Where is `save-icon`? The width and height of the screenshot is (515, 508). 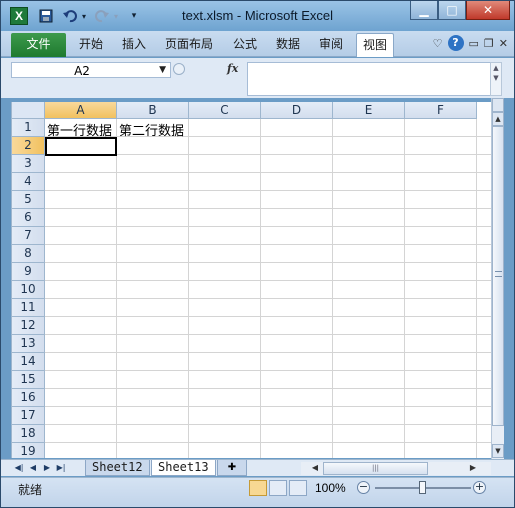 save-icon is located at coordinates (46, 16).